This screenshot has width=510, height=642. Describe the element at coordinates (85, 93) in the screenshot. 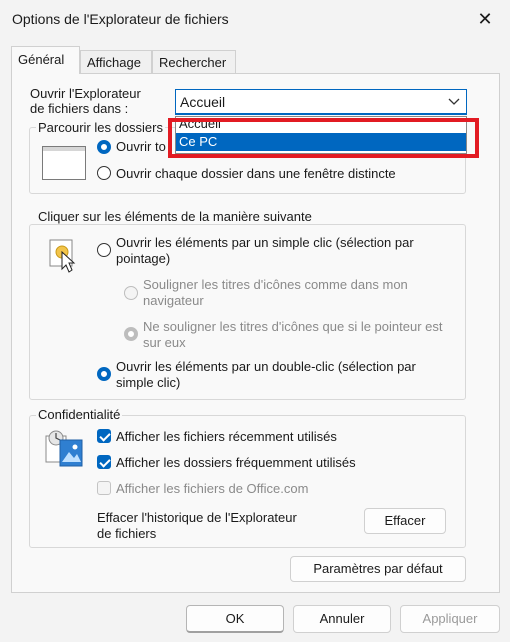

I see `open-in-label-line1: Ouvrir l'Explorateur` at that location.